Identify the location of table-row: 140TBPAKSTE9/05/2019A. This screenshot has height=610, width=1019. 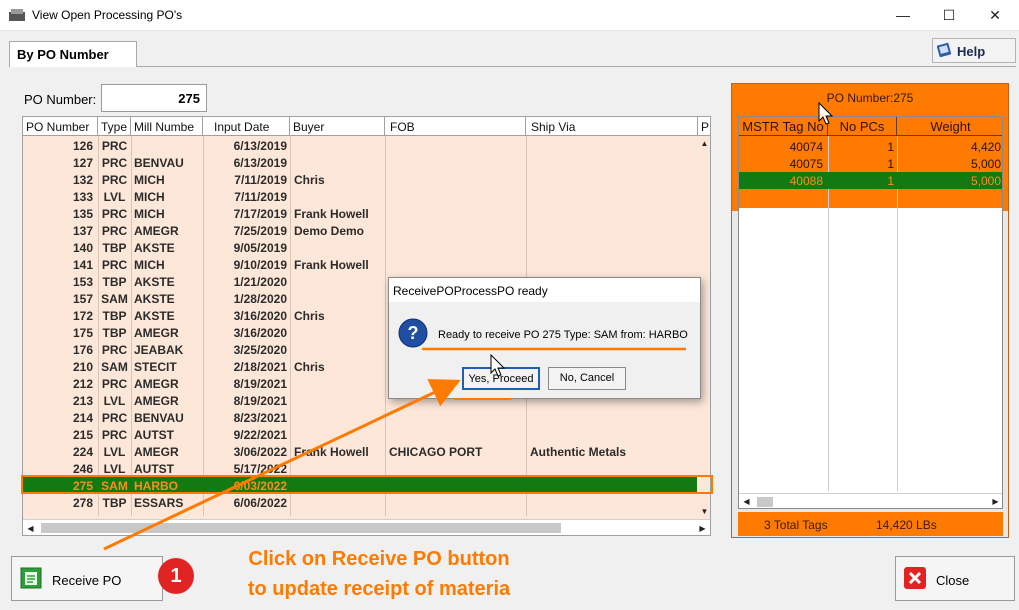
(366, 247).